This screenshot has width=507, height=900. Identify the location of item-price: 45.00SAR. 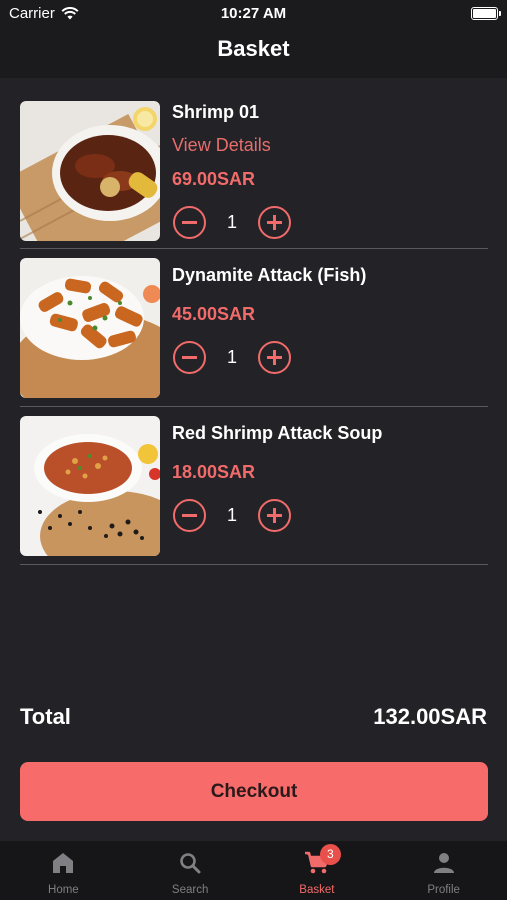
(214, 314).